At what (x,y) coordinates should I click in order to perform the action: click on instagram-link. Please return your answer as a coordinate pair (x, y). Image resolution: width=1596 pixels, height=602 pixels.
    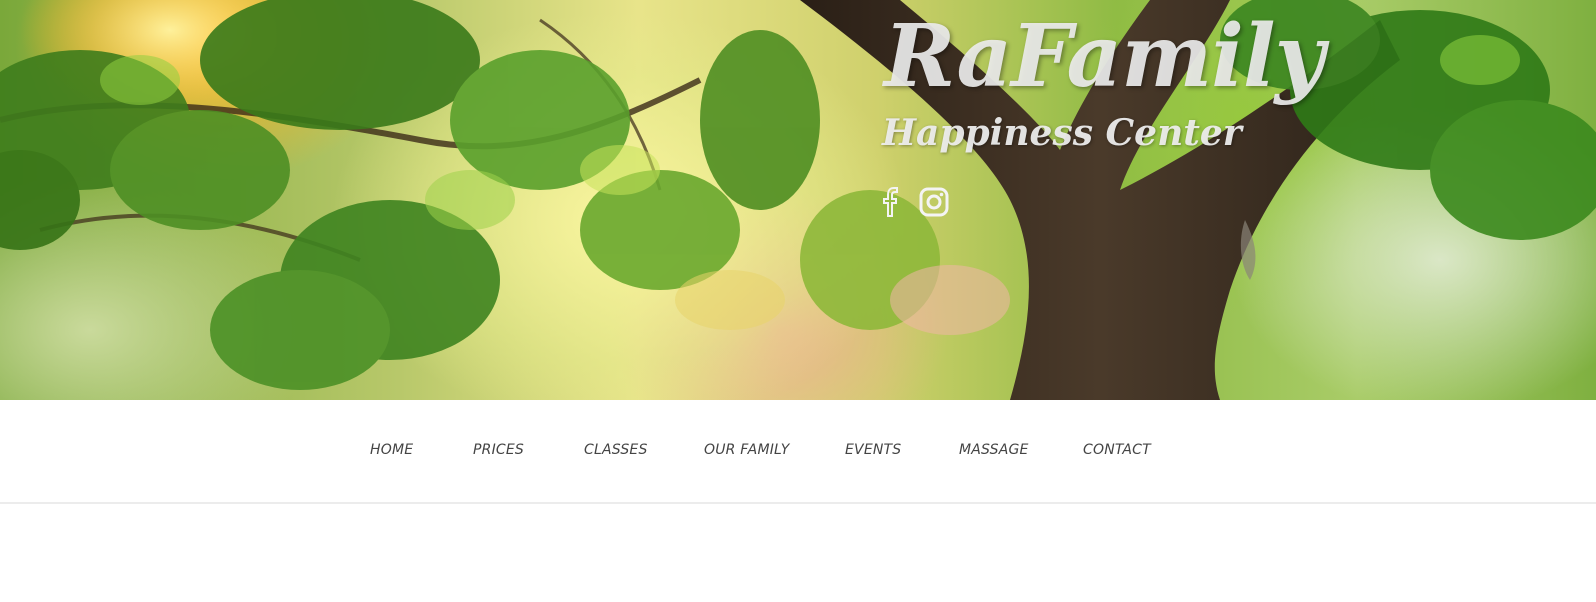
    Looking at the image, I should click on (934, 204).